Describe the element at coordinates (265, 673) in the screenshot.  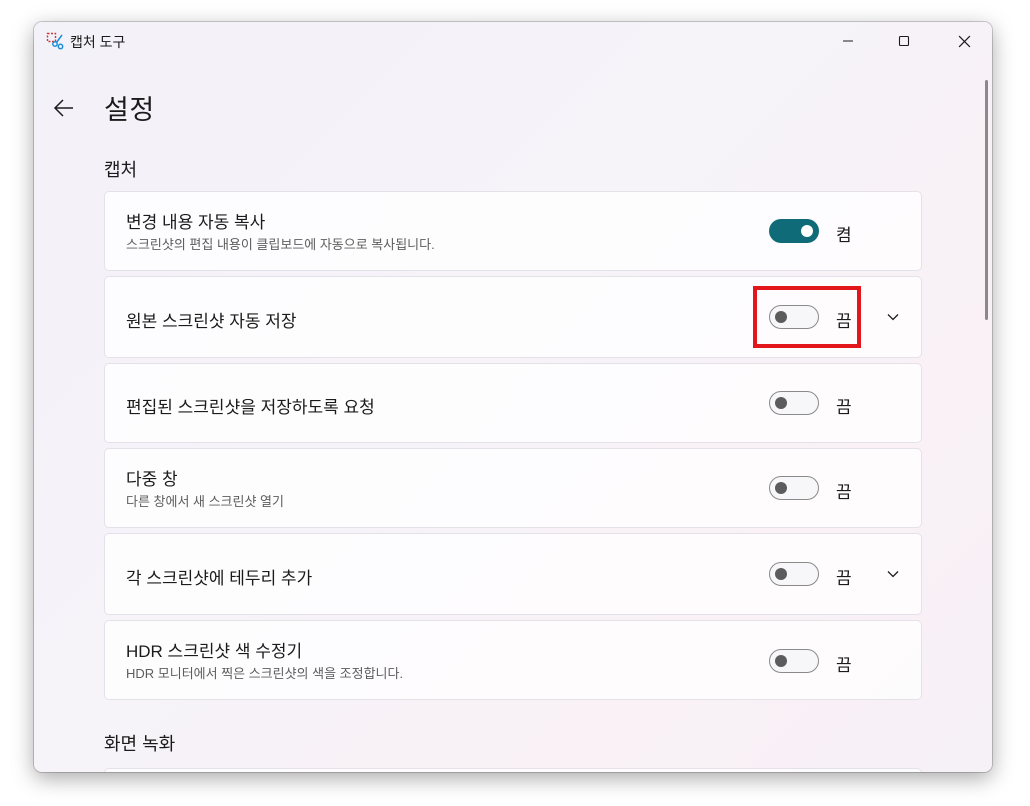
I see `setting-description: HDR 모니터에서 찍은 스크린샷의 색을 조정합니다.` at that location.